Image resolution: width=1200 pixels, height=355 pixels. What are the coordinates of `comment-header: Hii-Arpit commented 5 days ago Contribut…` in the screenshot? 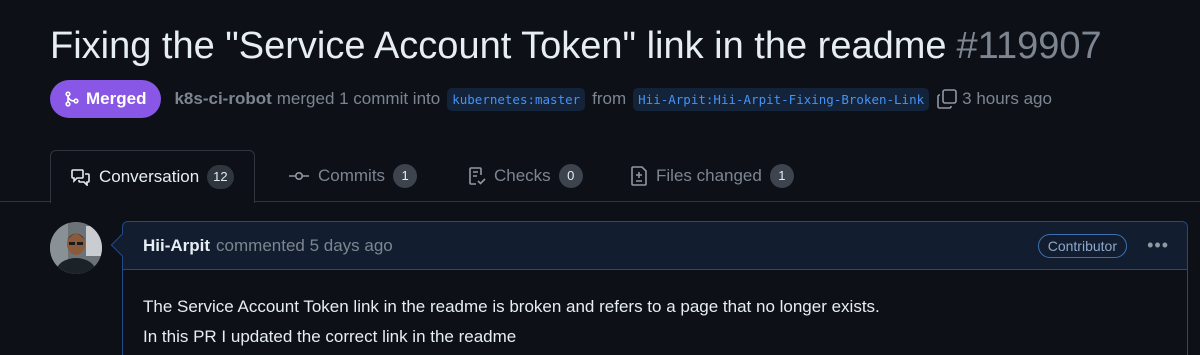 It's located at (648, 246).